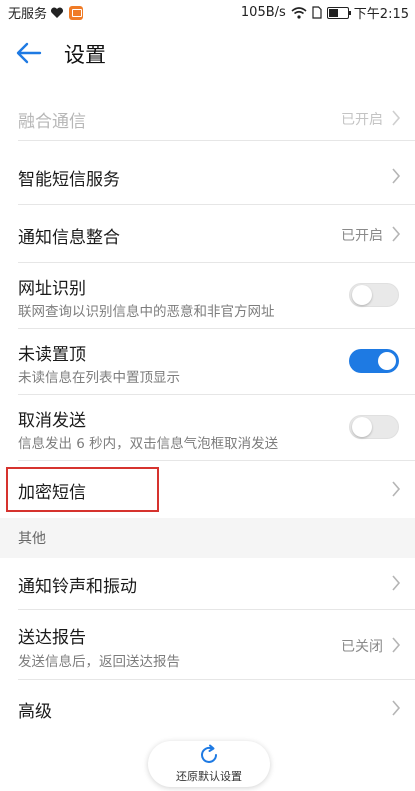 Image resolution: width=415 pixels, height=791 pixels. I want to click on cancel-send-toggle, so click(374, 427).